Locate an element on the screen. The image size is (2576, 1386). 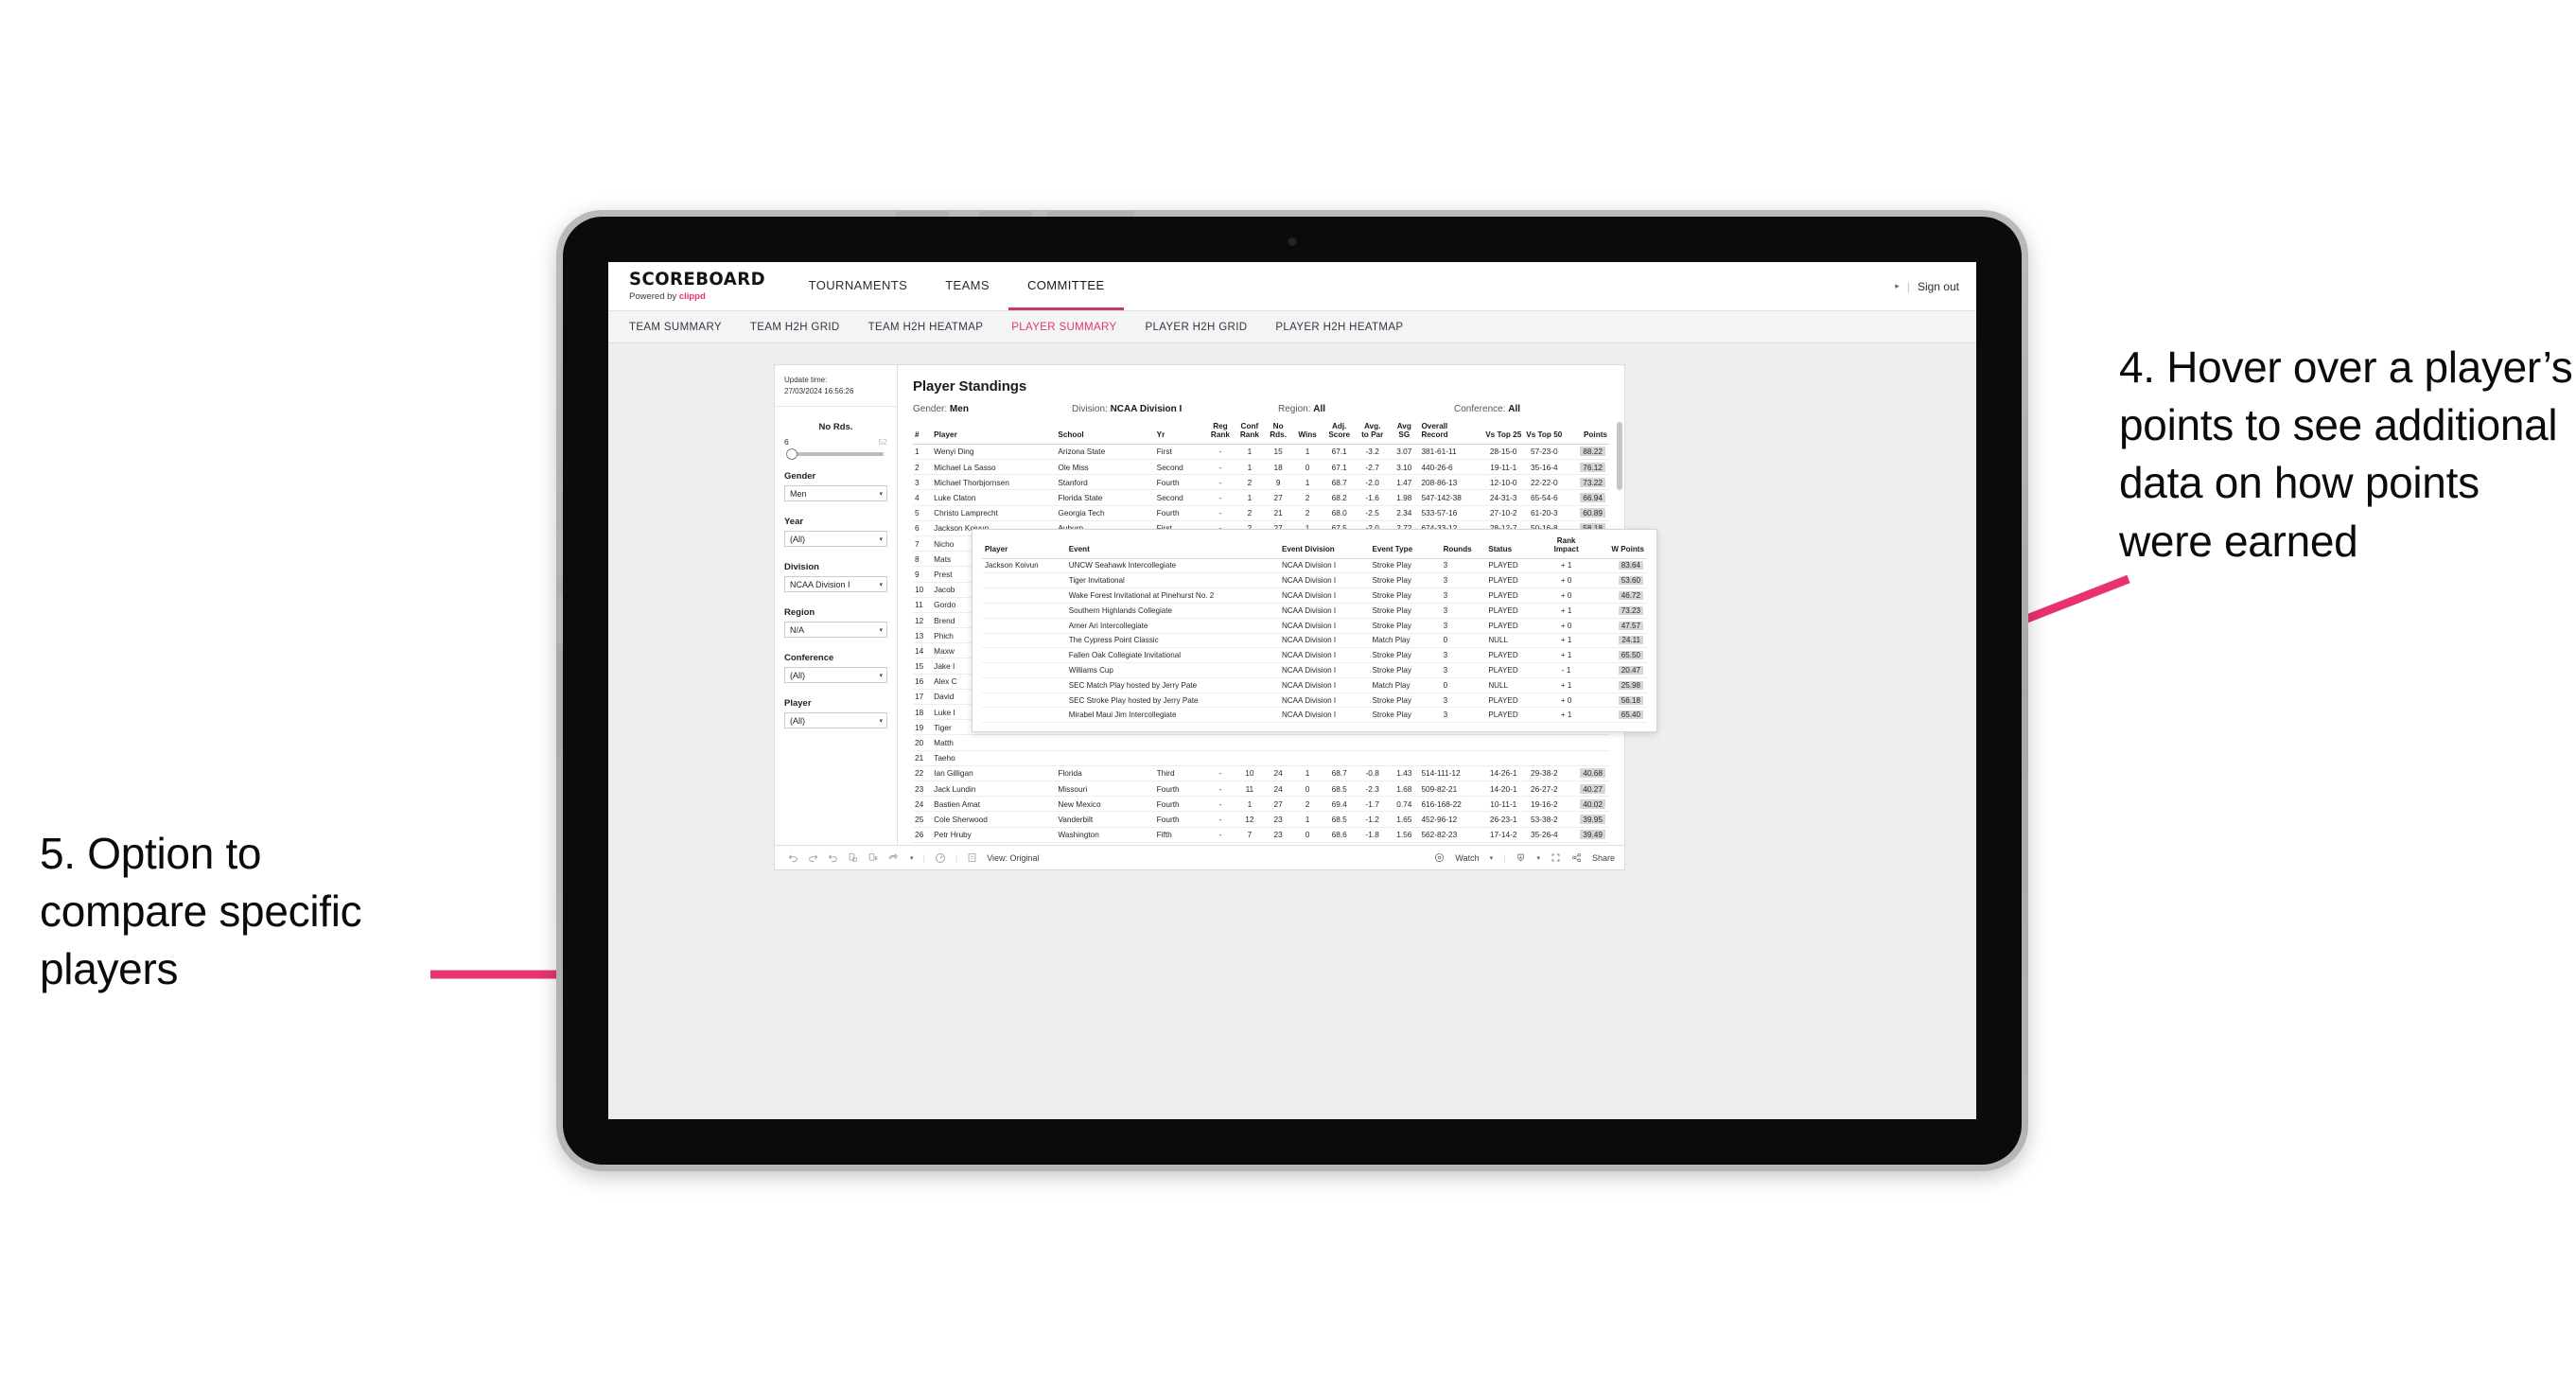
tab-team-h2h-heatmap: TEAM H2H HEATMAP is located at coordinates (926, 327).